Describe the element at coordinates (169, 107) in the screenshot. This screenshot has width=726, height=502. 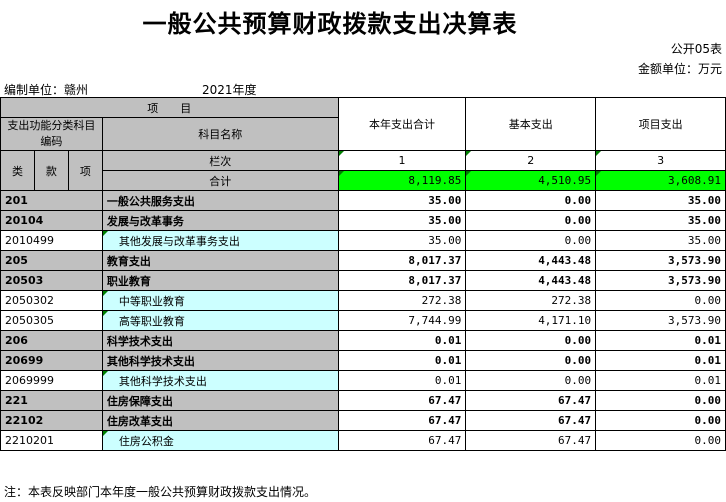
I see `header-item: 项 目` at that location.